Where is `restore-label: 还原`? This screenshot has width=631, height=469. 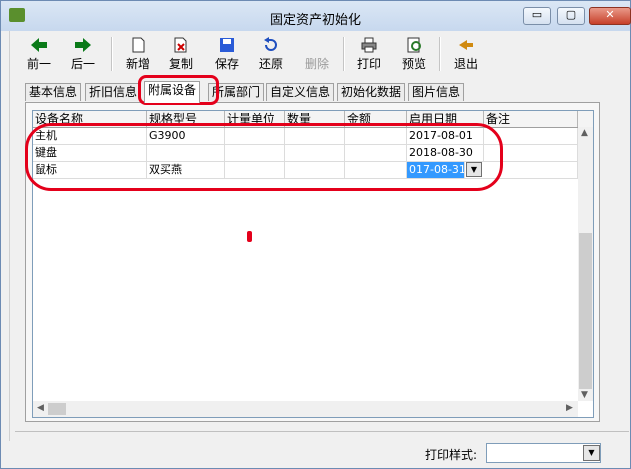
restore-label: 还原 is located at coordinates (270, 64).